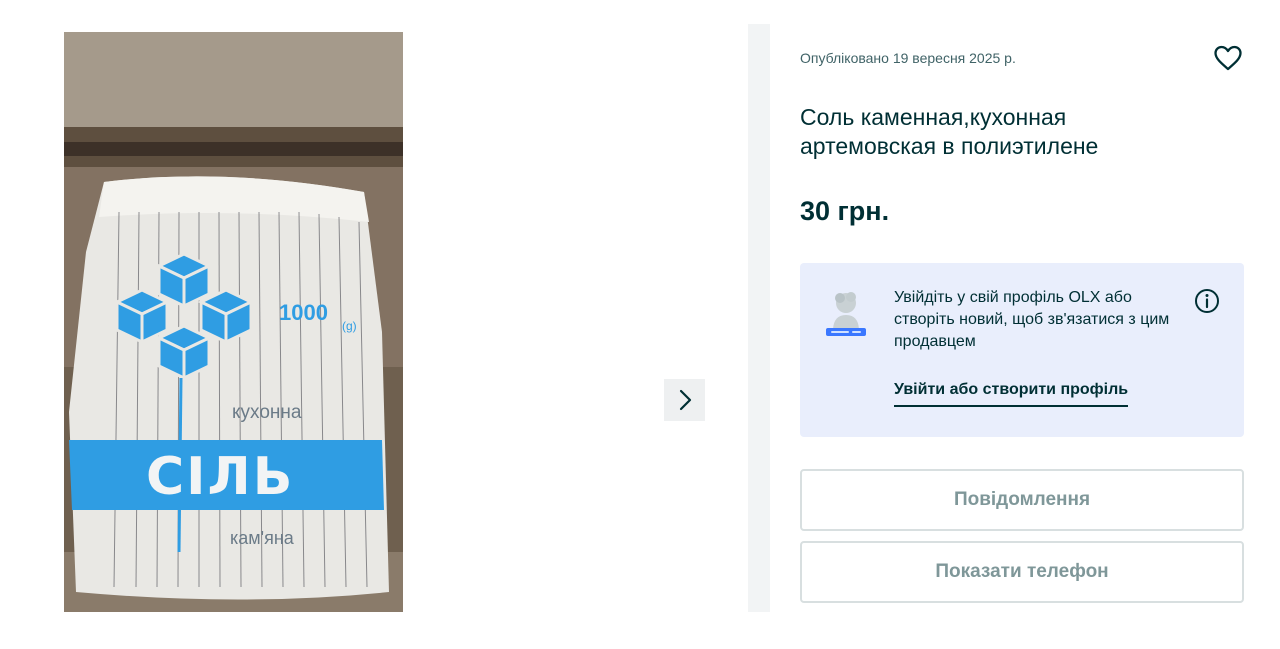  I want to click on info-button, so click(1207, 301).